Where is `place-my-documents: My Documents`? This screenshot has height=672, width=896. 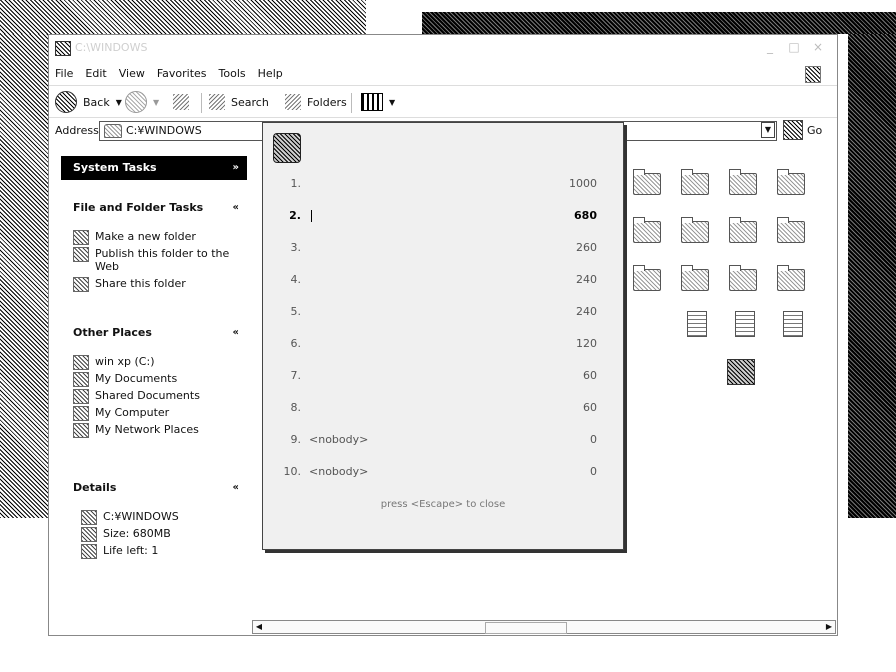
place-my-documents: My Documents is located at coordinates (160, 379).